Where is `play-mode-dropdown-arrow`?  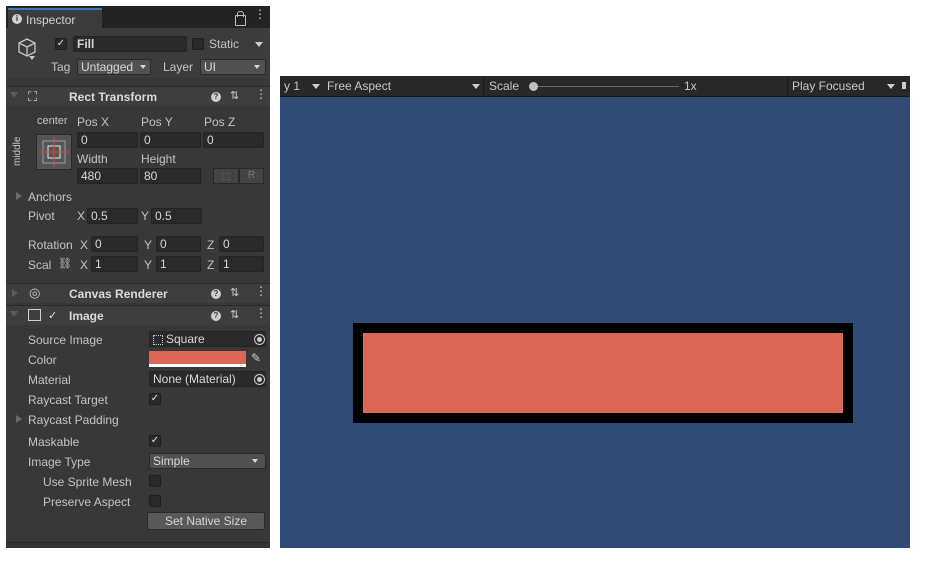
play-mode-dropdown-arrow is located at coordinates (891, 86).